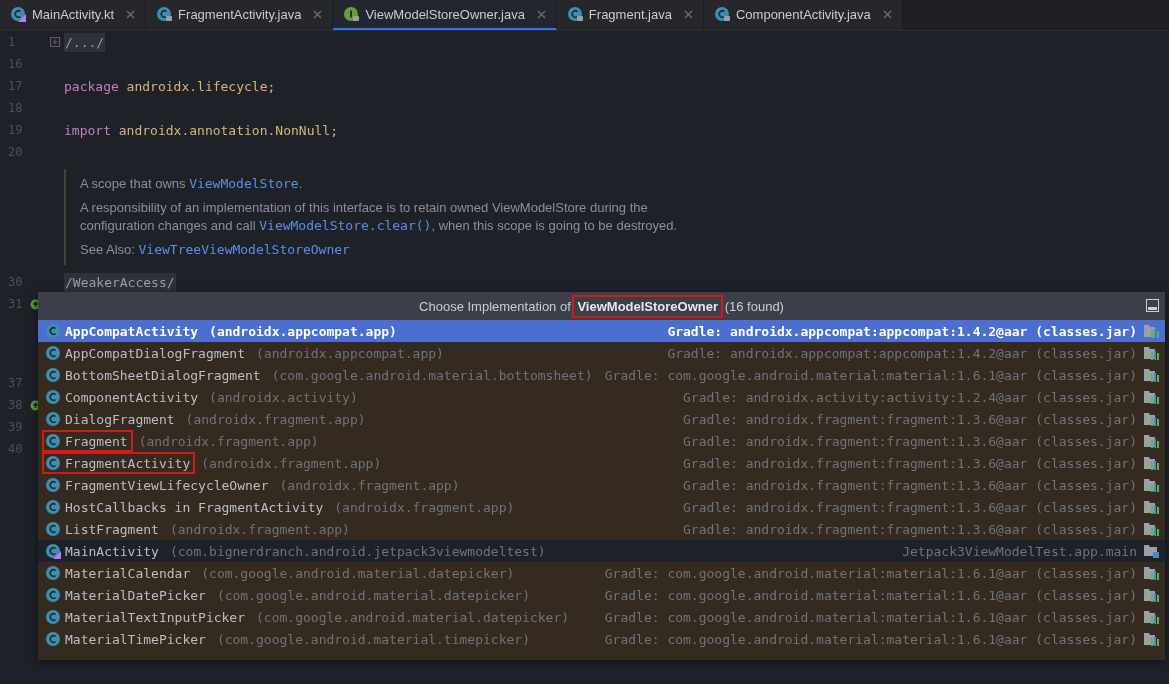 The height and width of the screenshot is (684, 1169). I want to click on implementation-item: DialogFragment (androidx.fragment.app) Gradle: androidx.fragment:fragment:1.3.6@aar (classes.jar), so click(601, 419).